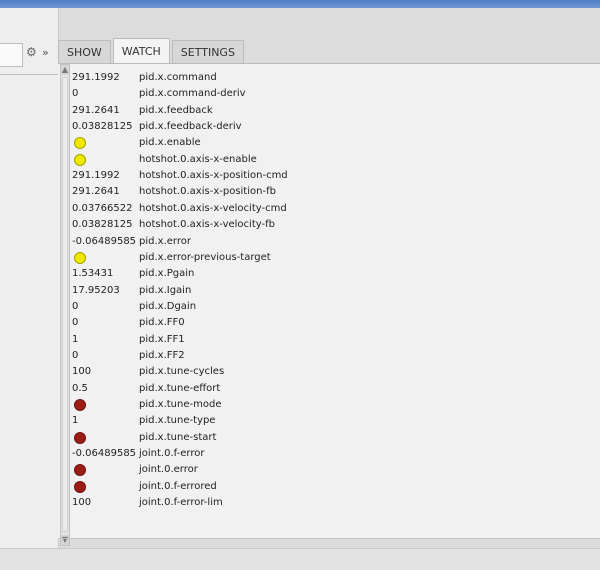 The image size is (600, 570). Describe the element at coordinates (222, 274) in the screenshot. I see `watch-row: 1.53431 pid.x.Pgain` at that location.